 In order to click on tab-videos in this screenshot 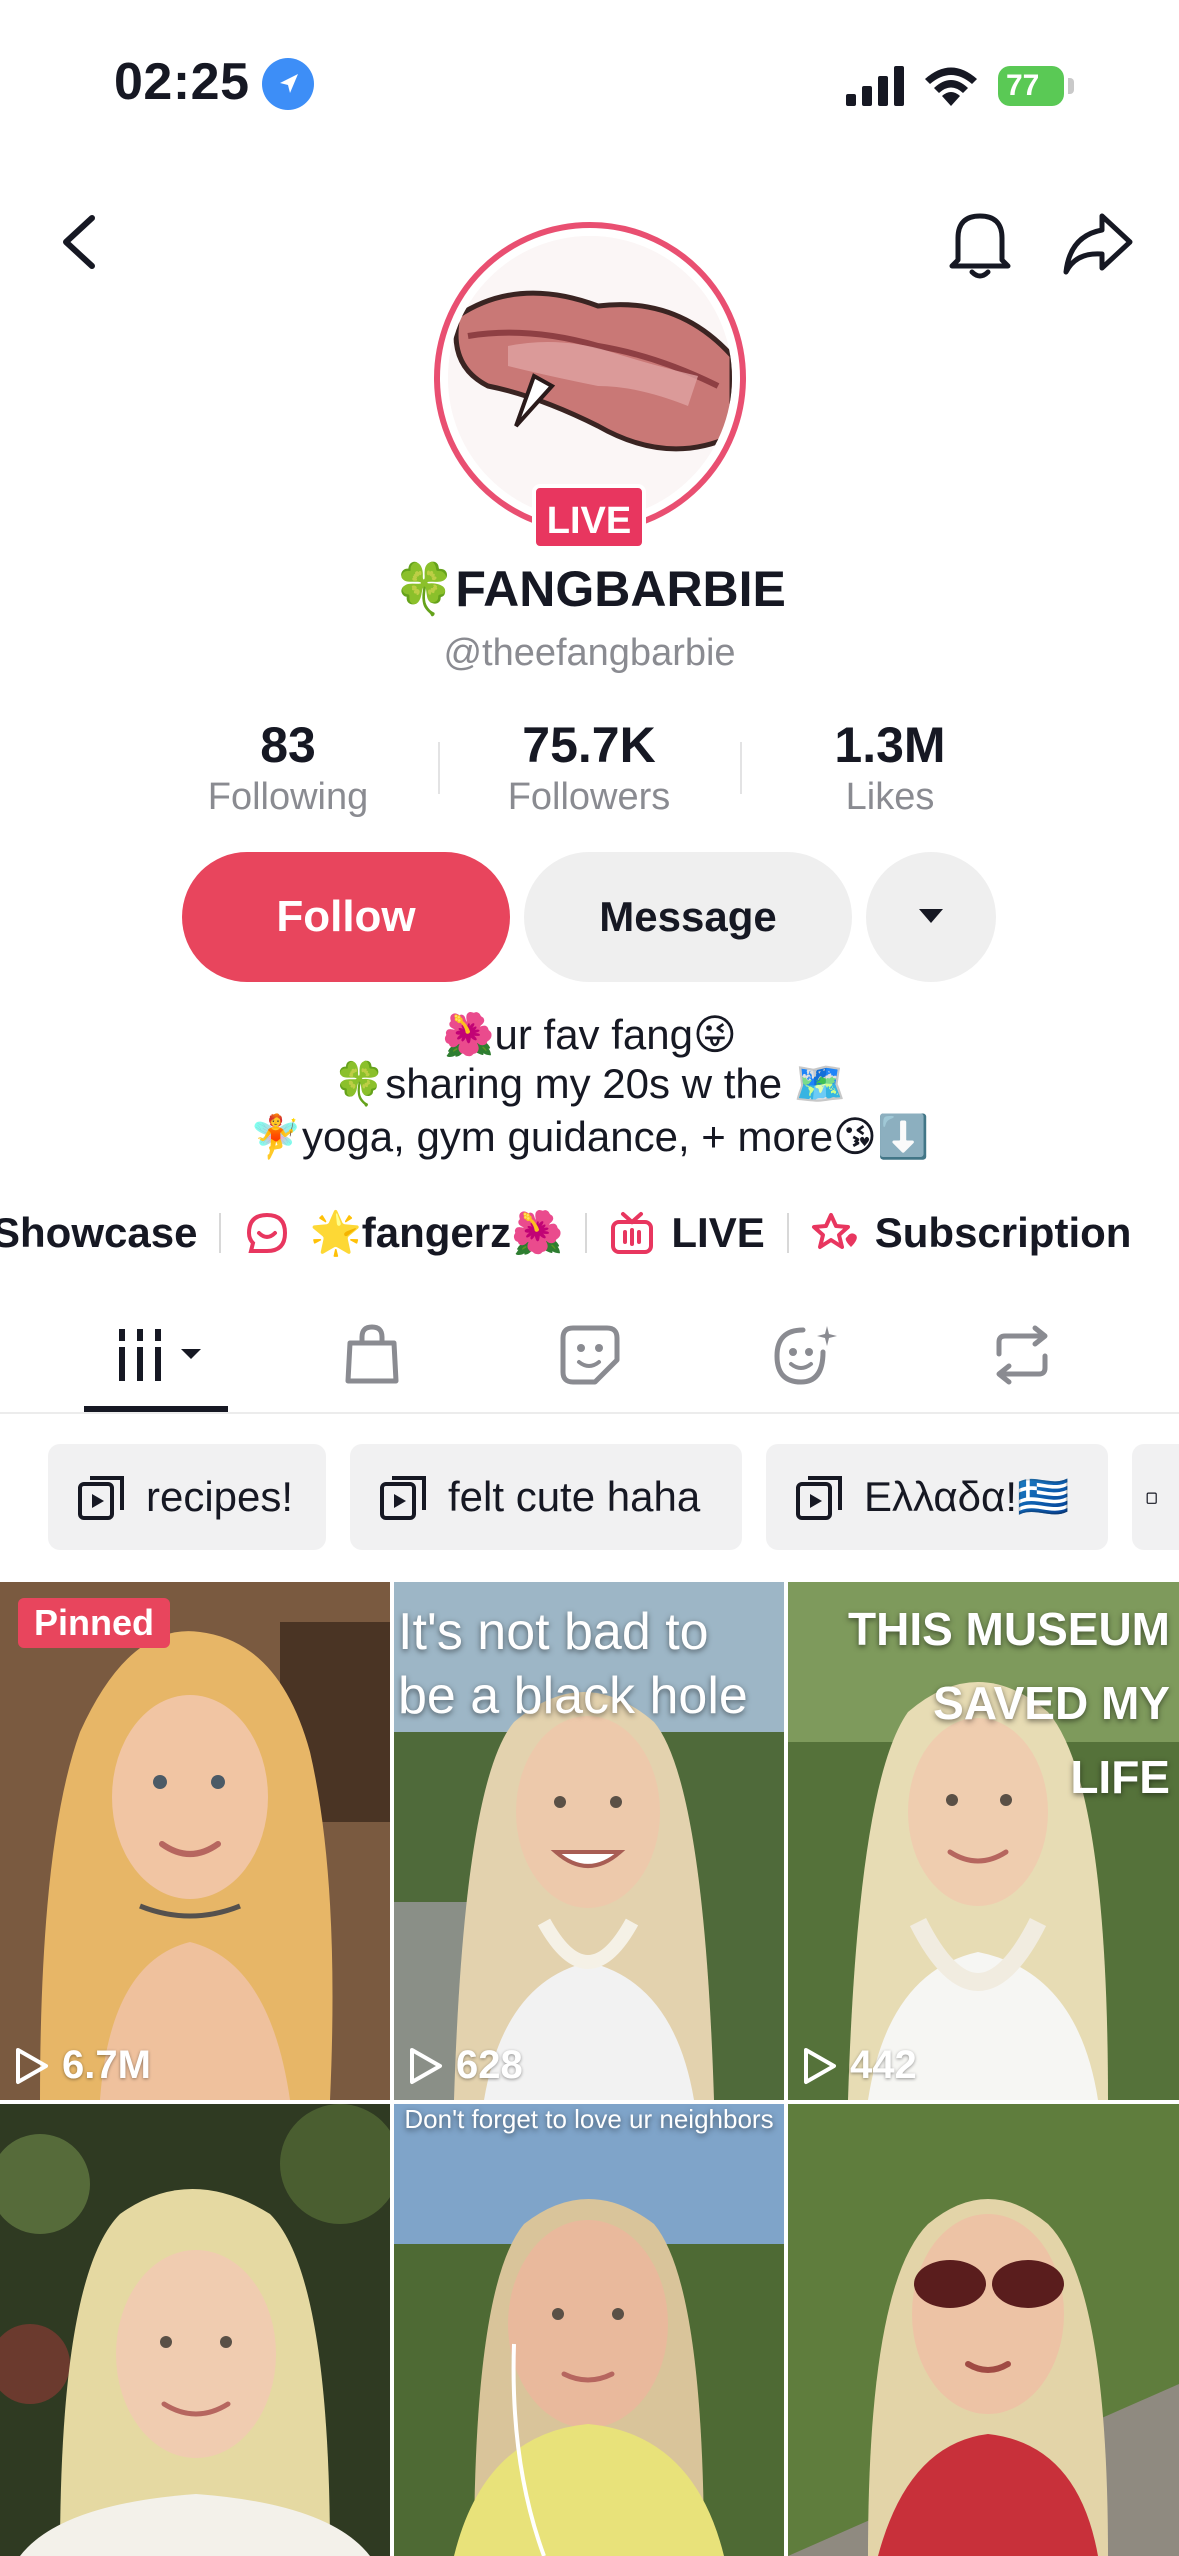, I will do `click(156, 1355)`.